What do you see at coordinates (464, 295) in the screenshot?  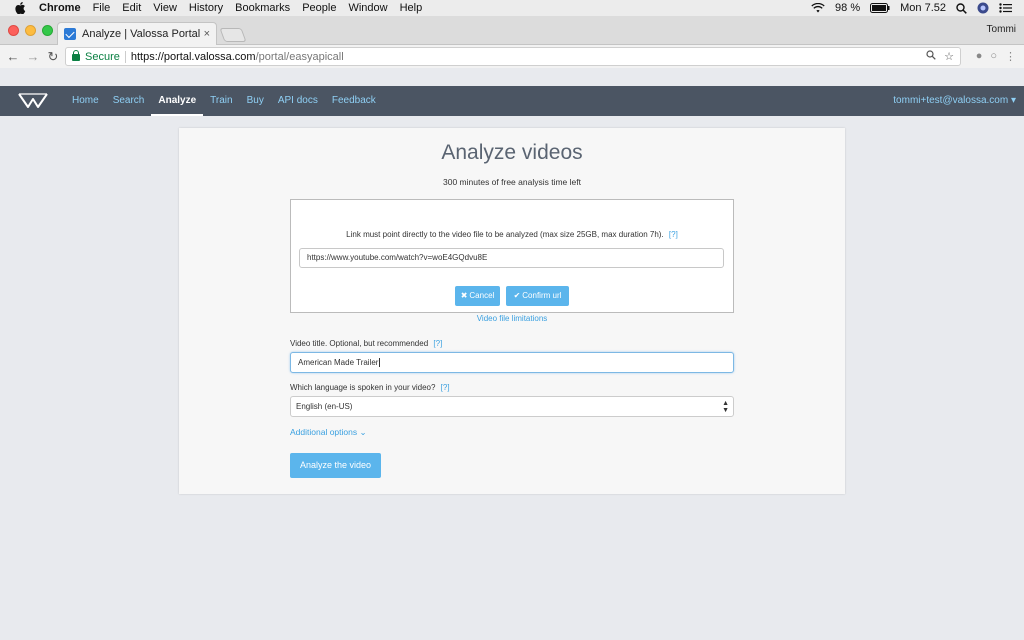 I see `x-icon: ✖` at bounding box center [464, 295].